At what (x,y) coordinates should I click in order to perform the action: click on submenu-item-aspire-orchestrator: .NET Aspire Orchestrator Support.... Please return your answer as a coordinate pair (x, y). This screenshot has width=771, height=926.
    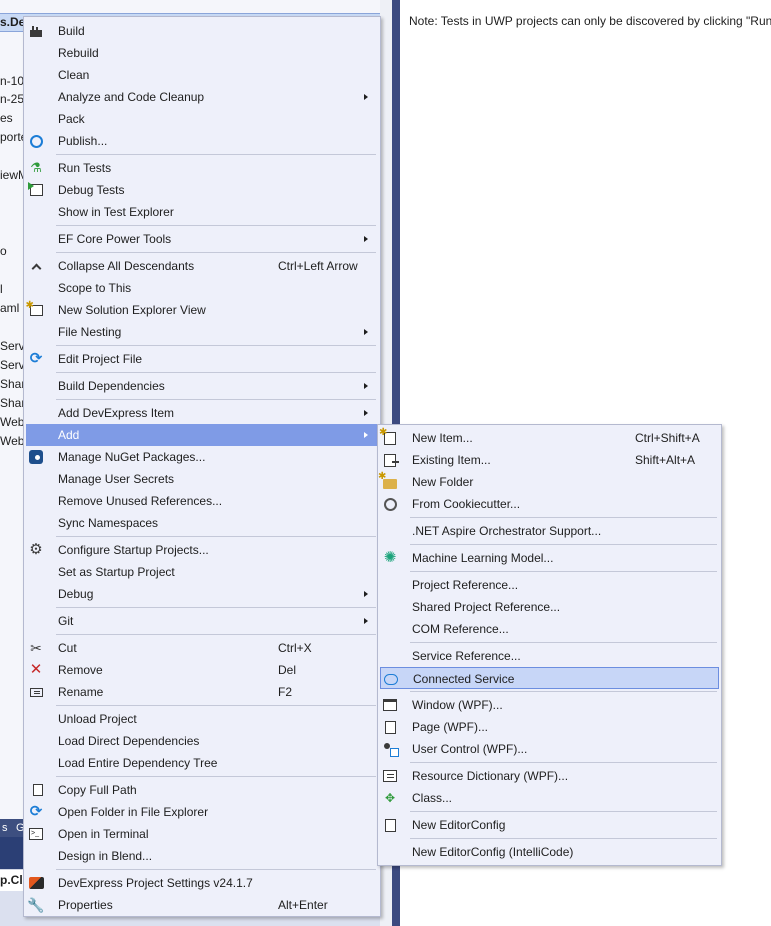
    Looking at the image, I should click on (549, 531).